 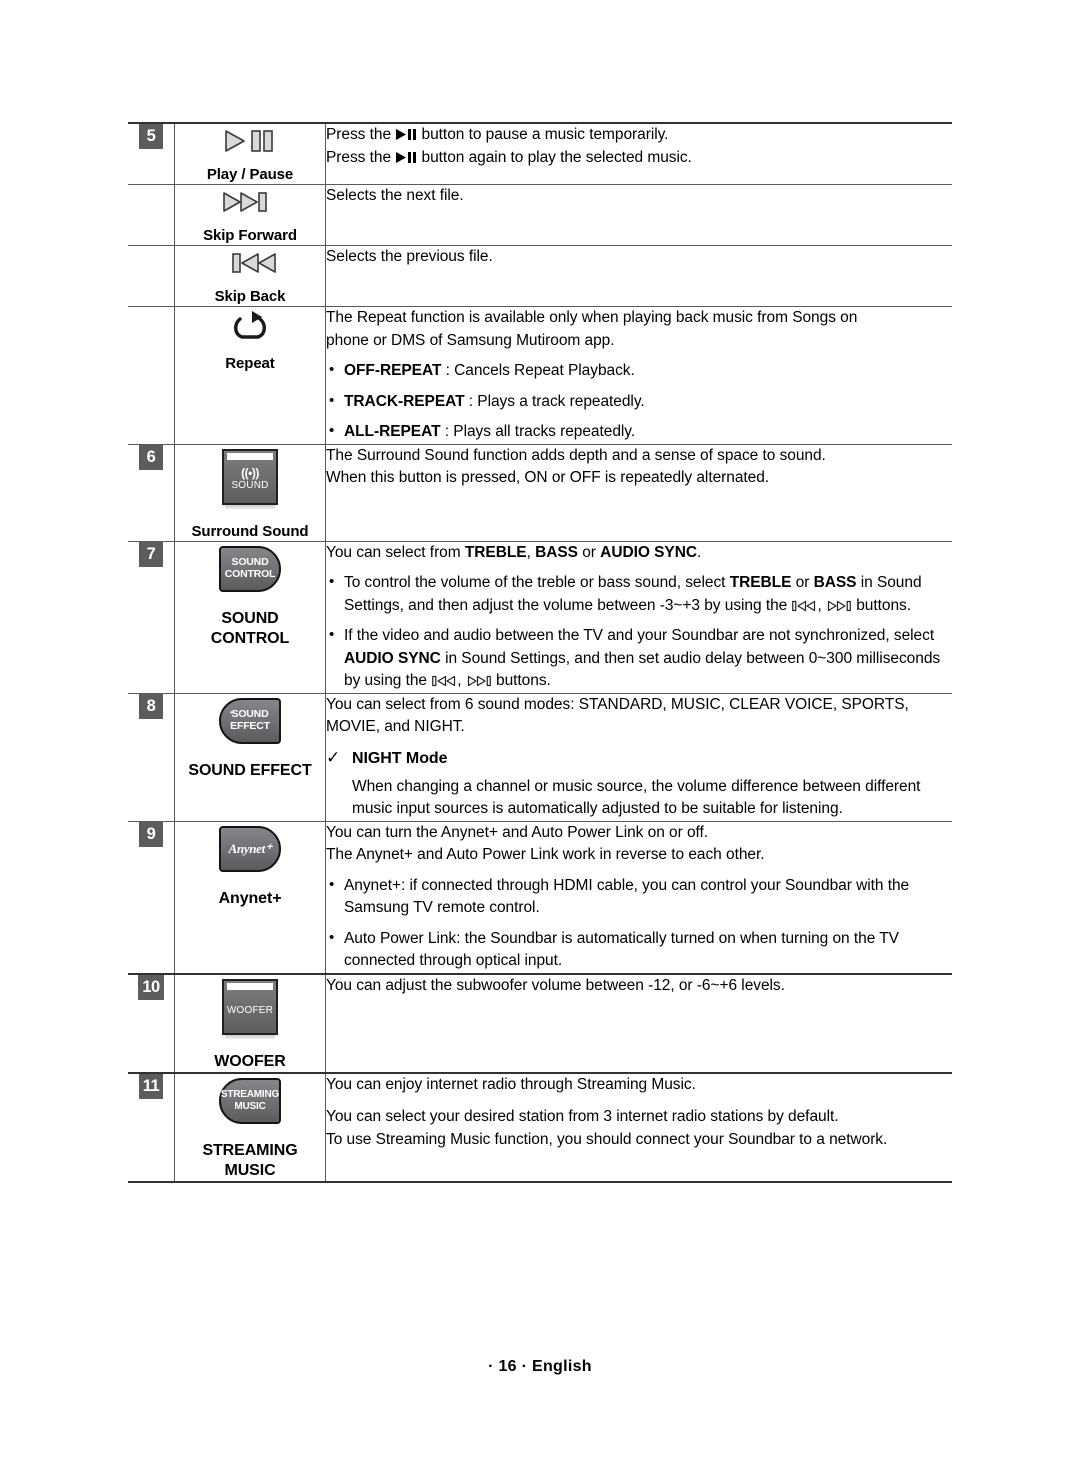 I want to click on table-row: Skip Back Selects the previous file., so click(x=540, y=276).